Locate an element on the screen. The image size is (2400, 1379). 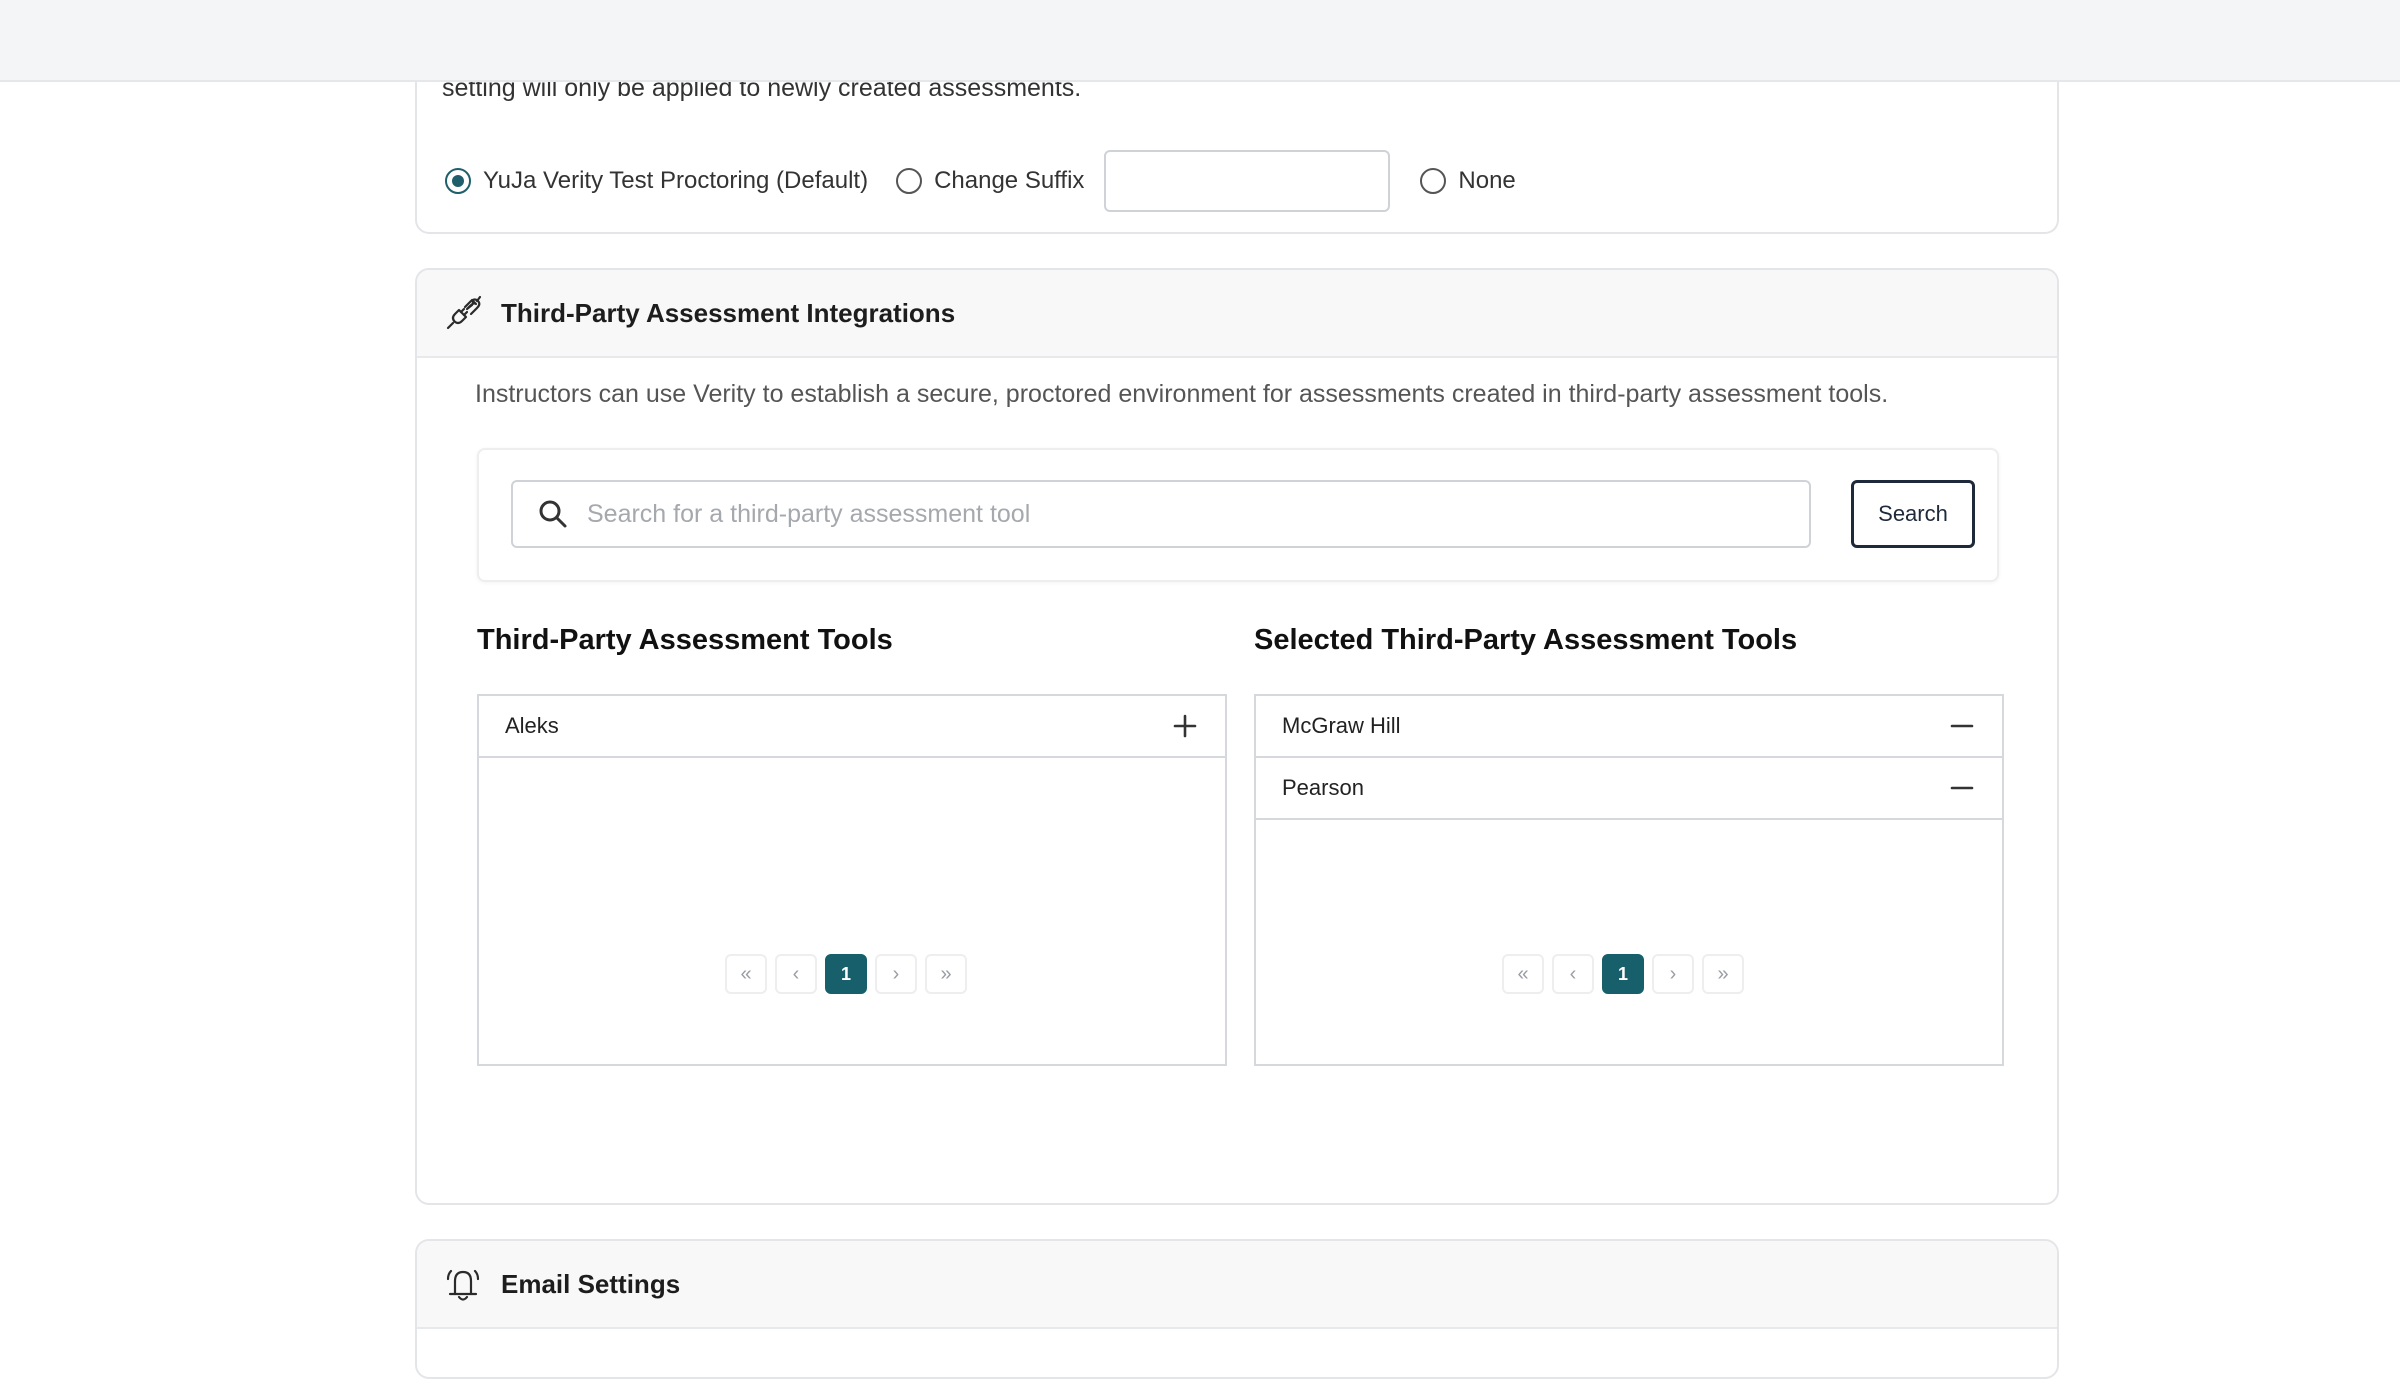
radio-change-suffix-label: Change Suffix is located at coordinates (1009, 181).